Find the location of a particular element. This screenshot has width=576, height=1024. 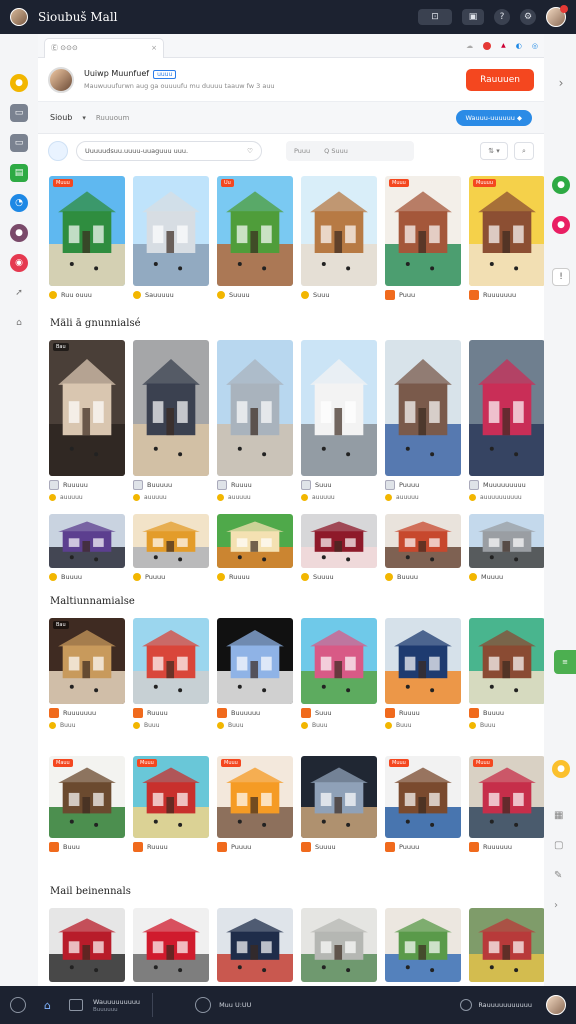

mall-card: Muuuu is located at coordinates (506, 548).